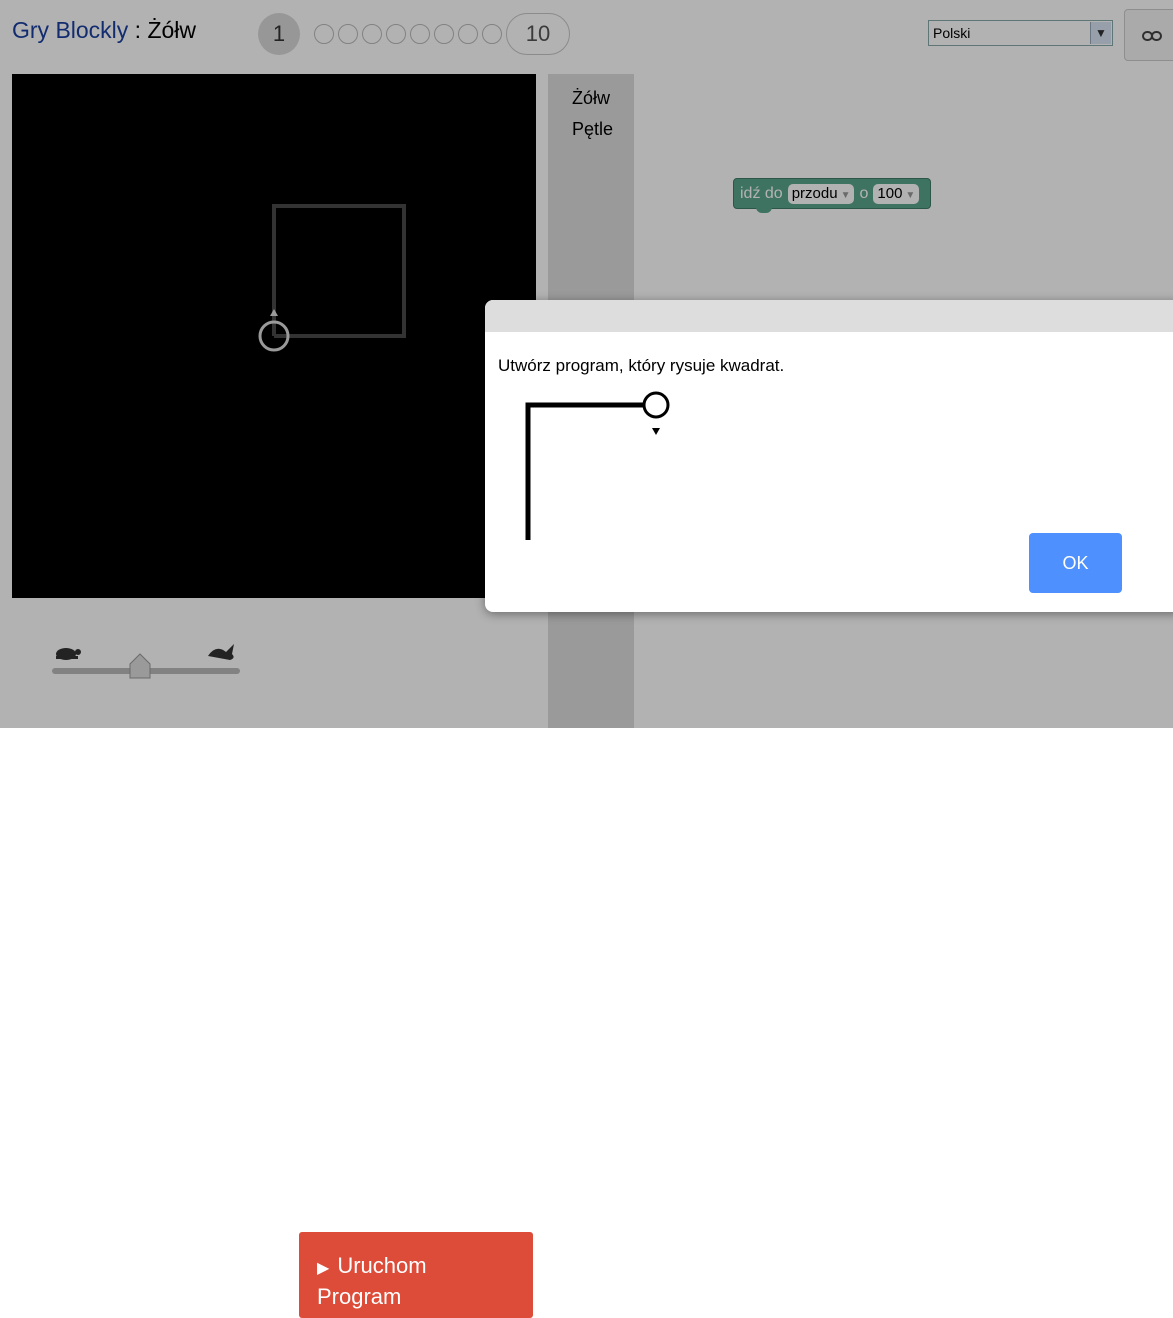 The image size is (1173, 1318). Describe the element at coordinates (656, 431) in the screenshot. I see `turtle-direction-icon` at that location.